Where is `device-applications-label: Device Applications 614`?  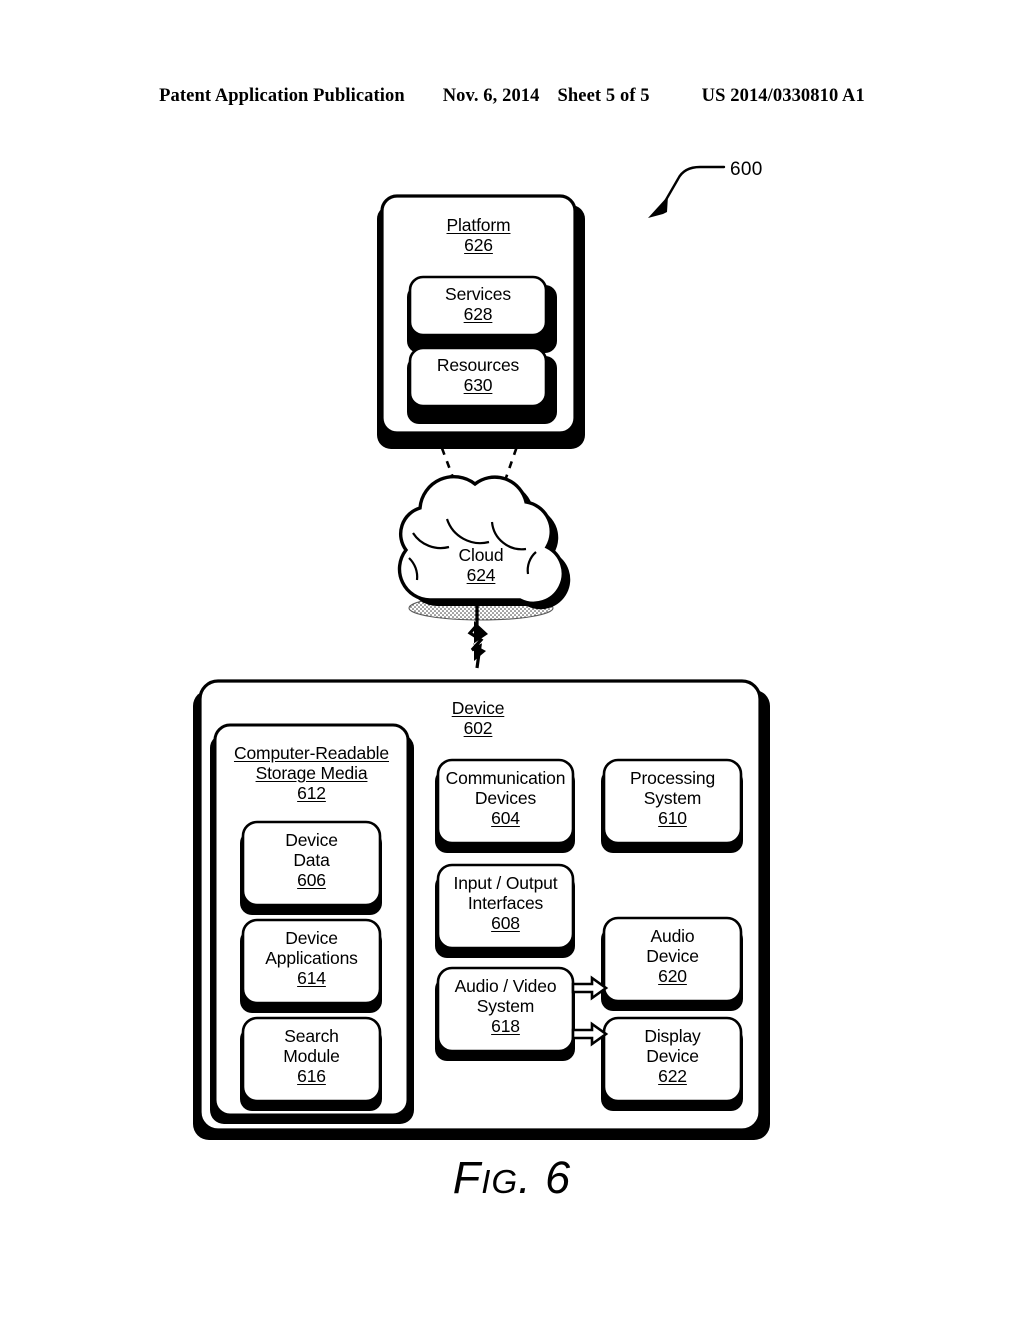 device-applications-label: Device Applications 614 is located at coordinates (311, 958).